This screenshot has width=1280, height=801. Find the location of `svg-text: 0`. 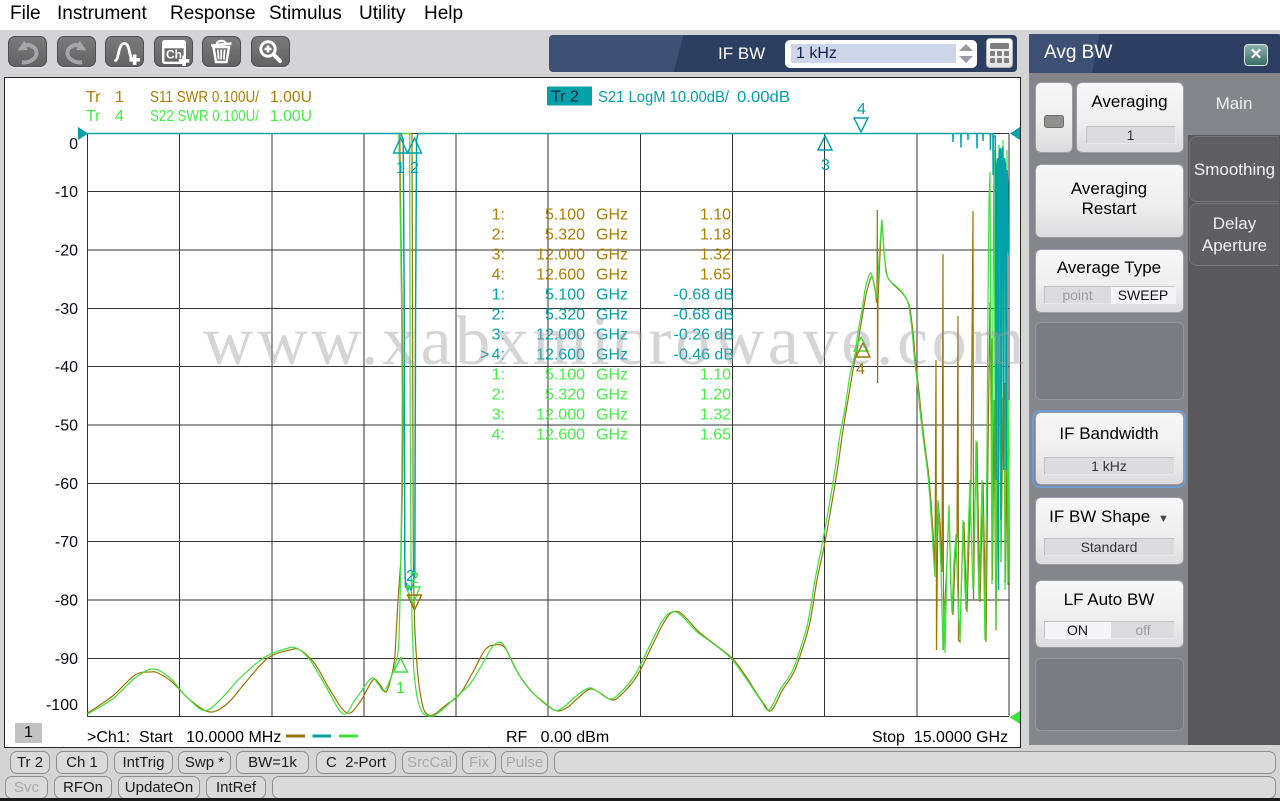

svg-text: 0 is located at coordinates (73, 144).